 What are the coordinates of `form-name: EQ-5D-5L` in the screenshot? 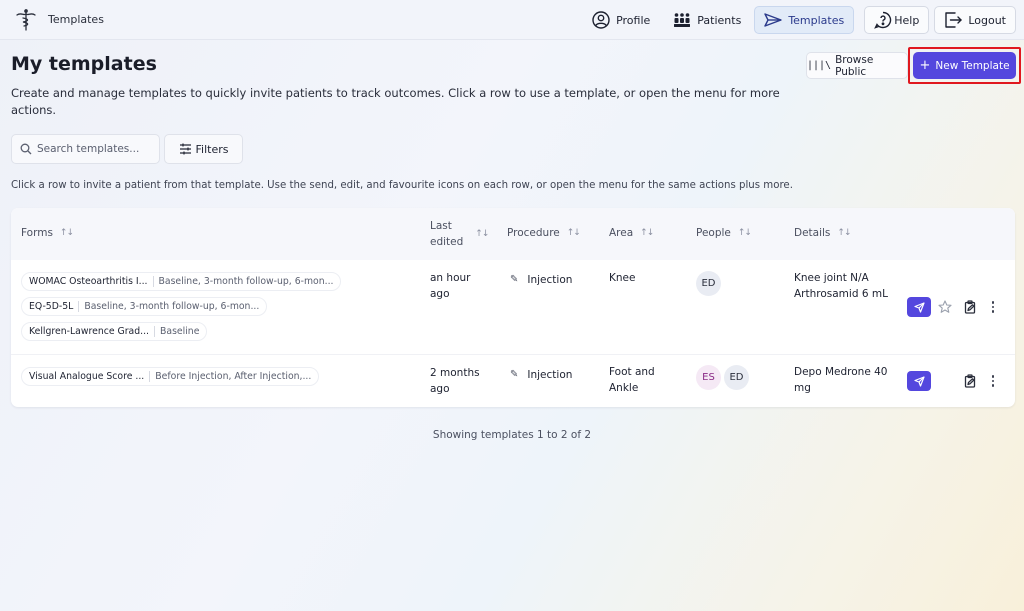 It's located at (51, 306).